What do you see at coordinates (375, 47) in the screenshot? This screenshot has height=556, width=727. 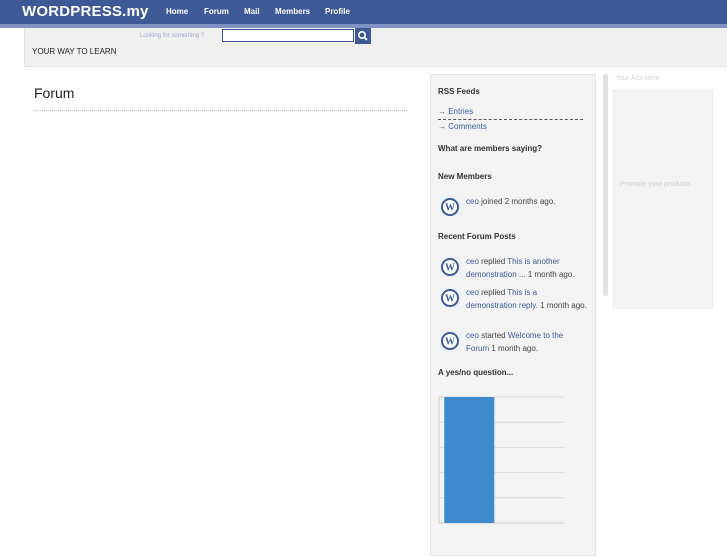 I see `header-box` at bounding box center [375, 47].